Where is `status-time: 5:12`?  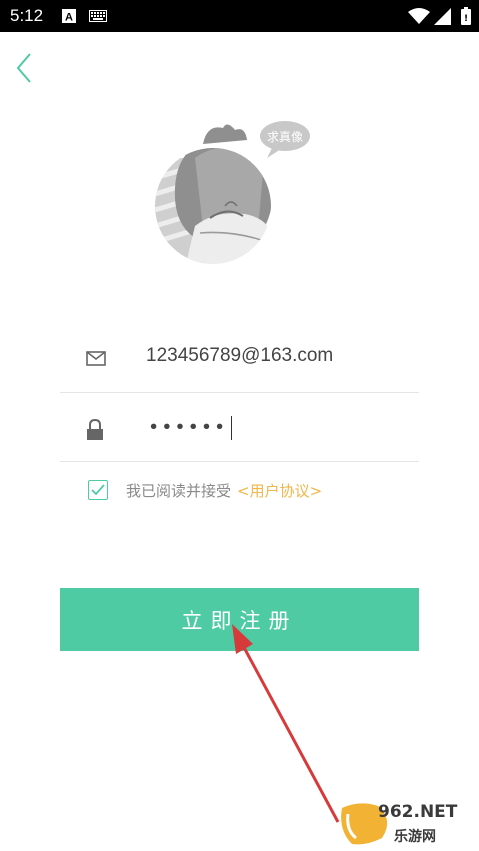
status-time: 5:12 is located at coordinates (27, 15).